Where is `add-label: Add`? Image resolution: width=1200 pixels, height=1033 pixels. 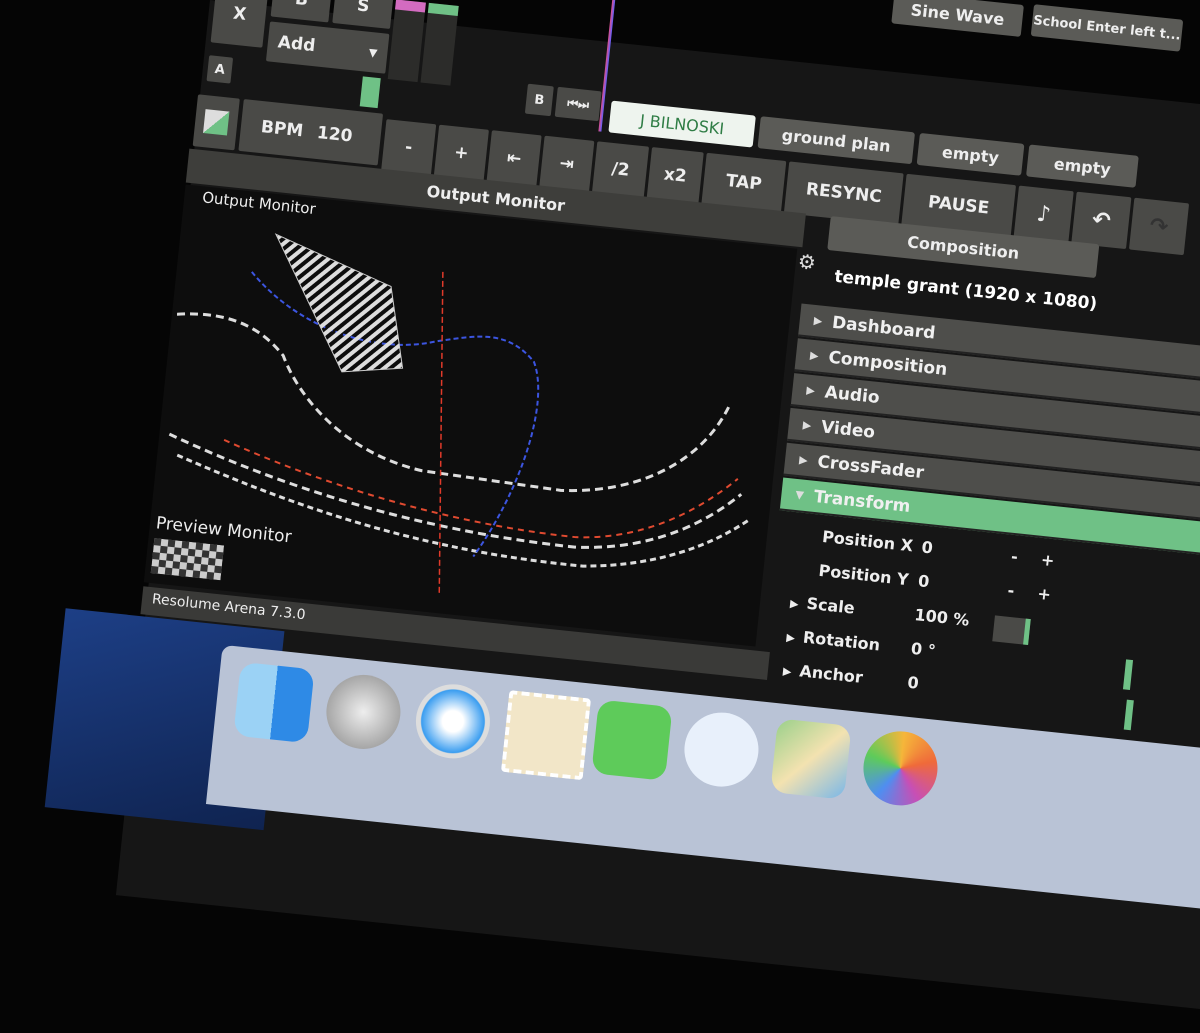
add-label: Add is located at coordinates (296, 44).